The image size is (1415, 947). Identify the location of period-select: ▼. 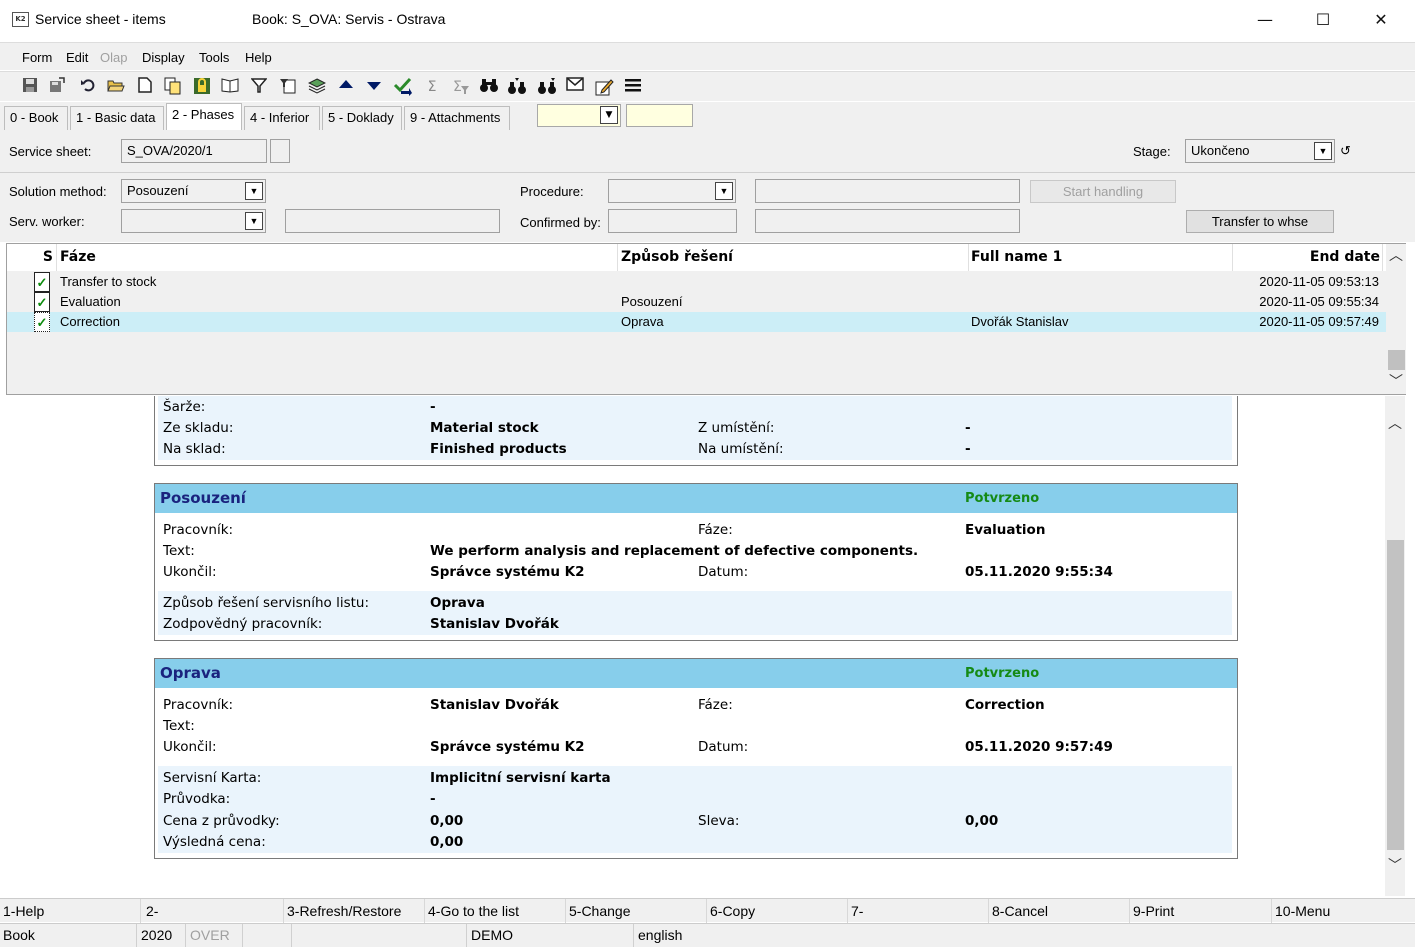
(579, 115).